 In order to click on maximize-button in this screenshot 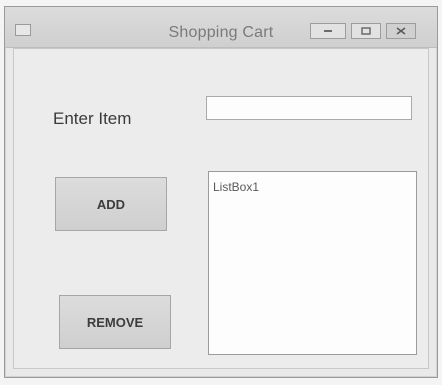, I will do `click(366, 31)`.